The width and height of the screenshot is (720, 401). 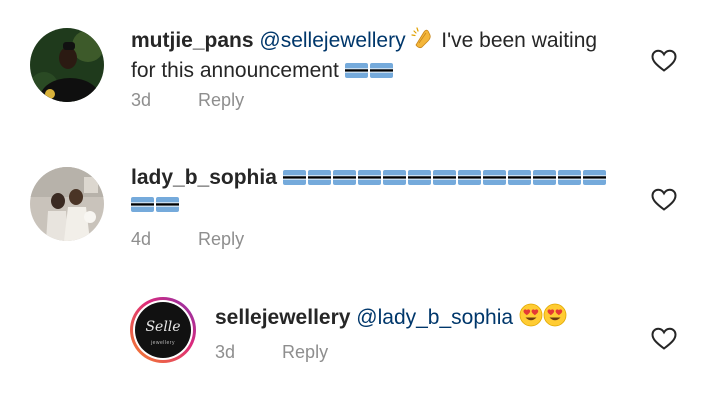 What do you see at coordinates (141, 239) in the screenshot?
I see `comment-age: 4d` at bounding box center [141, 239].